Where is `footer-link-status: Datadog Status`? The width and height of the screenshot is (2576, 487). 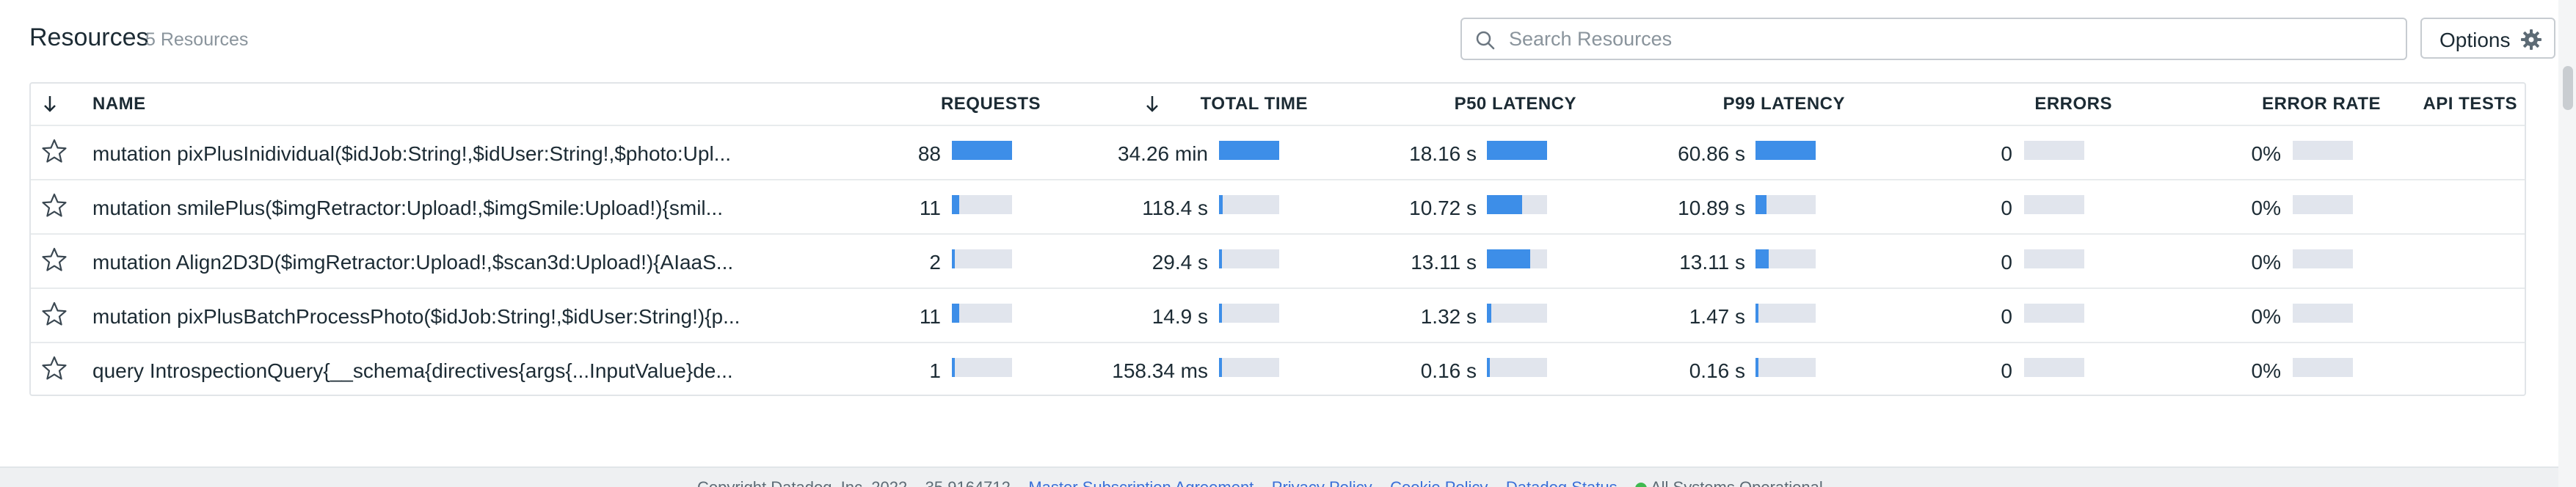
footer-link-status: Datadog Status is located at coordinates (1562, 482).